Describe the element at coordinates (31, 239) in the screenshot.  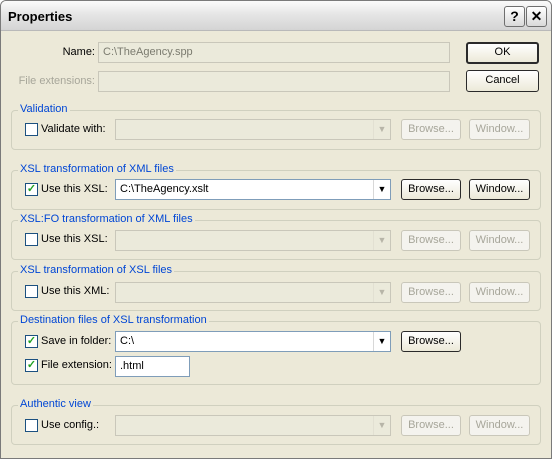
I see `use-xslfo-checkbox` at that location.